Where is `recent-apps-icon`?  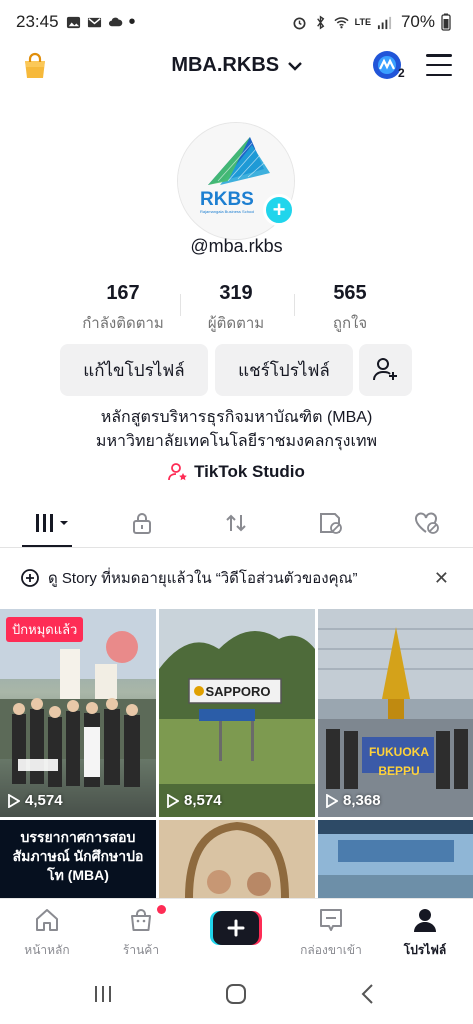 recent-apps-icon is located at coordinates (103, 994).